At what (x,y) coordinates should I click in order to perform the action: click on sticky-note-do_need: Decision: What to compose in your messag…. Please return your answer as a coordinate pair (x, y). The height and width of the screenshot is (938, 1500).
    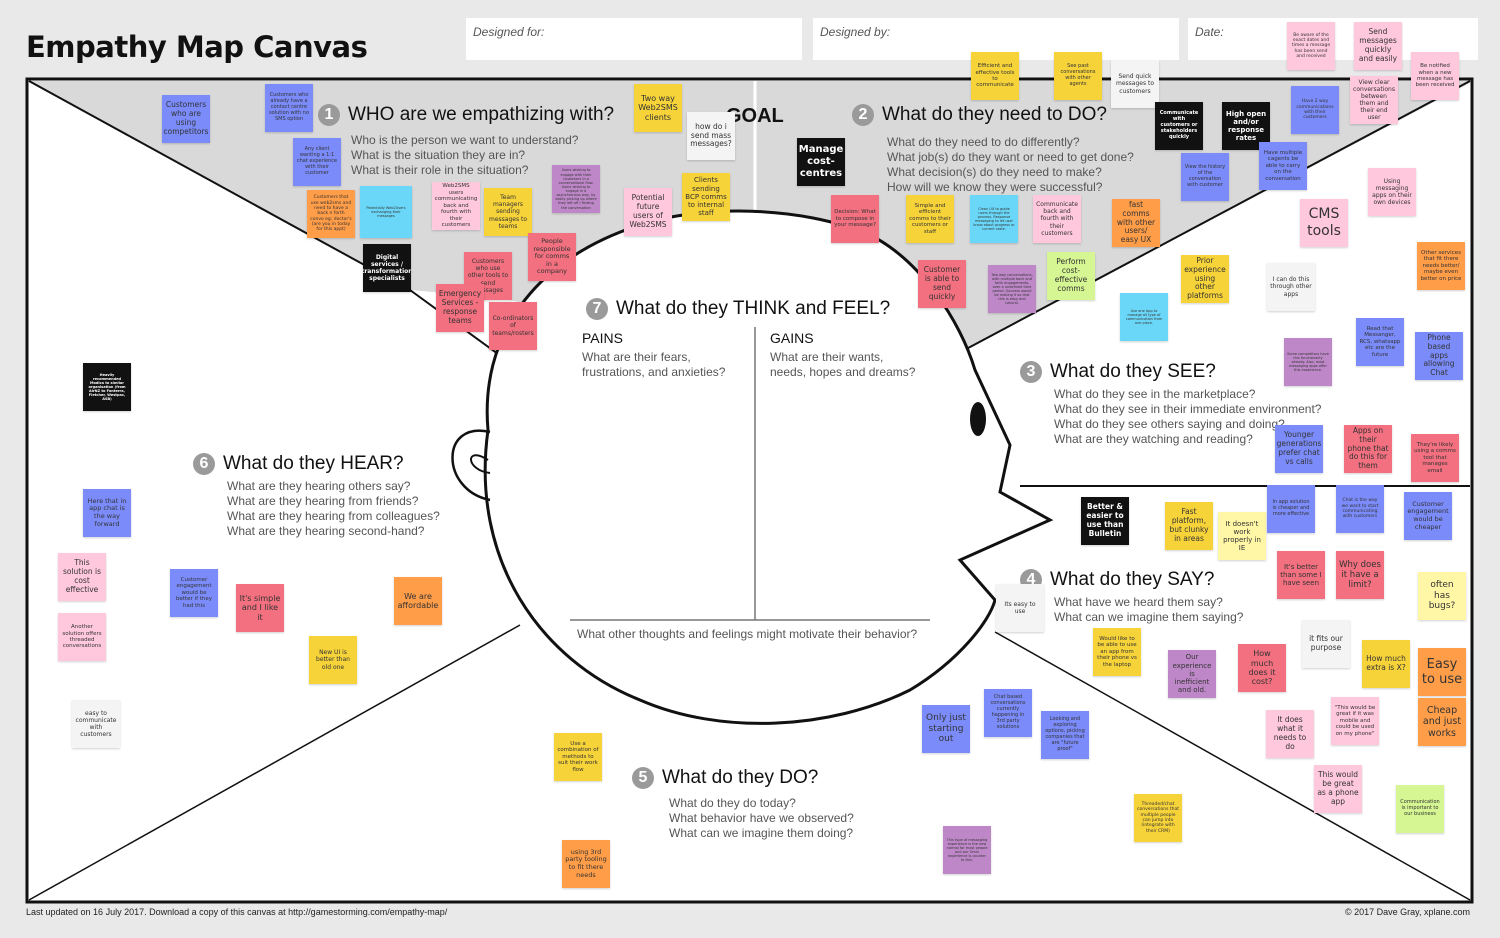
    Looking at the image, I should click on (855, 219).